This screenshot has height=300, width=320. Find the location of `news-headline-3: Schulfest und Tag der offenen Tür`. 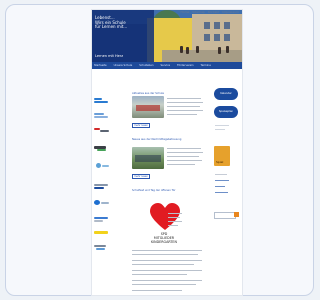

news-headline-3: Schulfest und Tag der offenen Tür is located at coordinates (154, 190).